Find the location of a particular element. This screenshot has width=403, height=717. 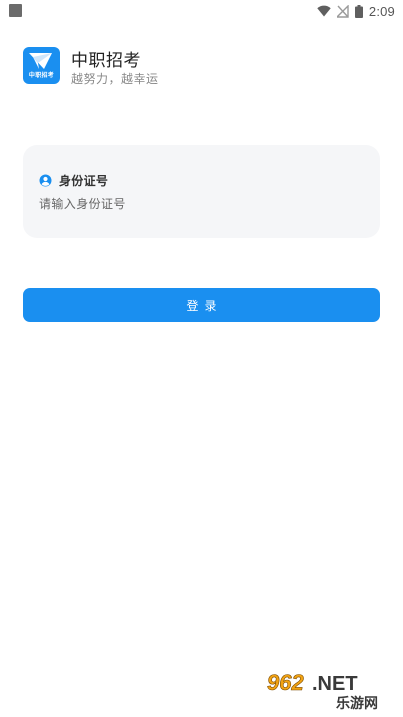

status-bar: 2:09 is located at coordinates (201, 11).